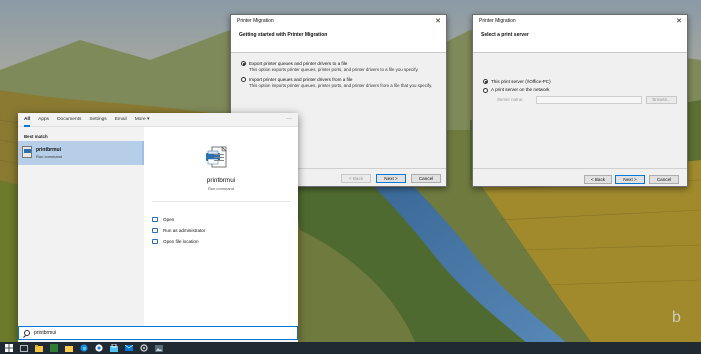  What do you see at coordinates (97, 120) in the screenshot?
I see `tab-settings: Settings` at bounding box center [97, 120].